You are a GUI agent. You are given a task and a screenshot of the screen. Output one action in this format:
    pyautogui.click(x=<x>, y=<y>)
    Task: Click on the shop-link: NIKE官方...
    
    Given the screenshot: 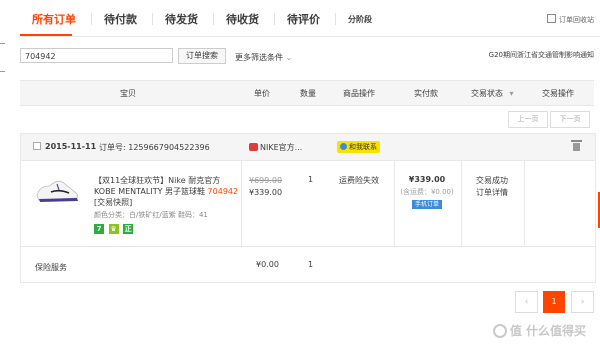 What is the action you would take?
    pyautogui.click(x=275, y=147)
    